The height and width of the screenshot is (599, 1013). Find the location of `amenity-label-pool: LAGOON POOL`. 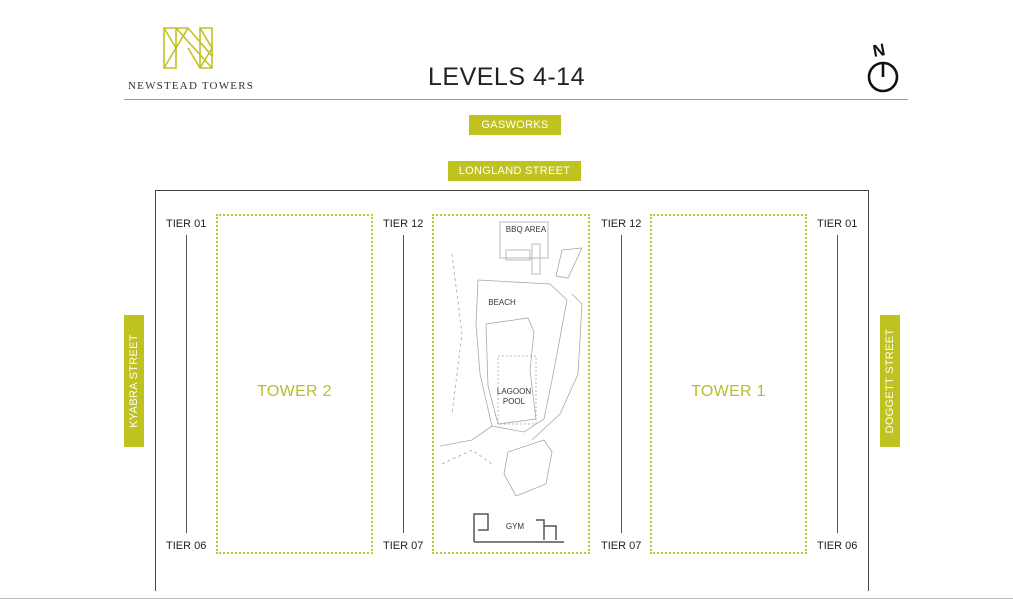

amenity-label-pool: LAGOON POOL is located at coordinates (514, 397).